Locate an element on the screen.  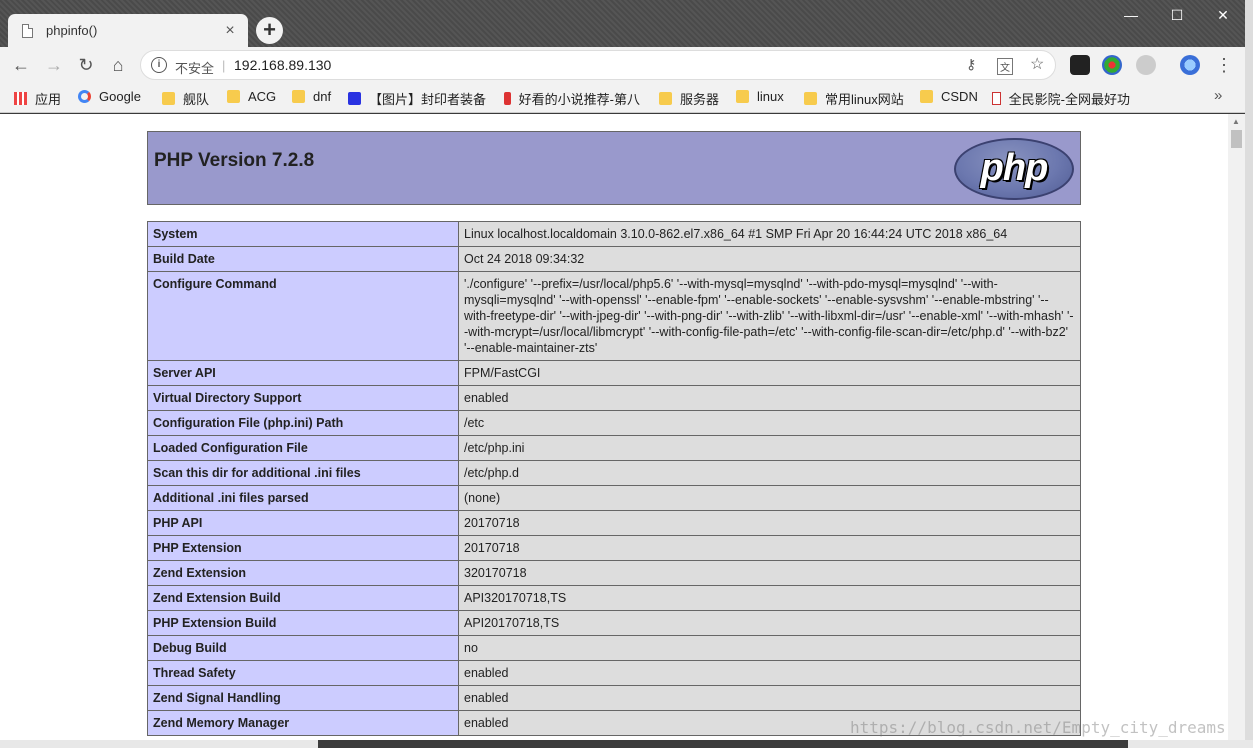
apps-grid-icon is located at coordinates (20, 98).